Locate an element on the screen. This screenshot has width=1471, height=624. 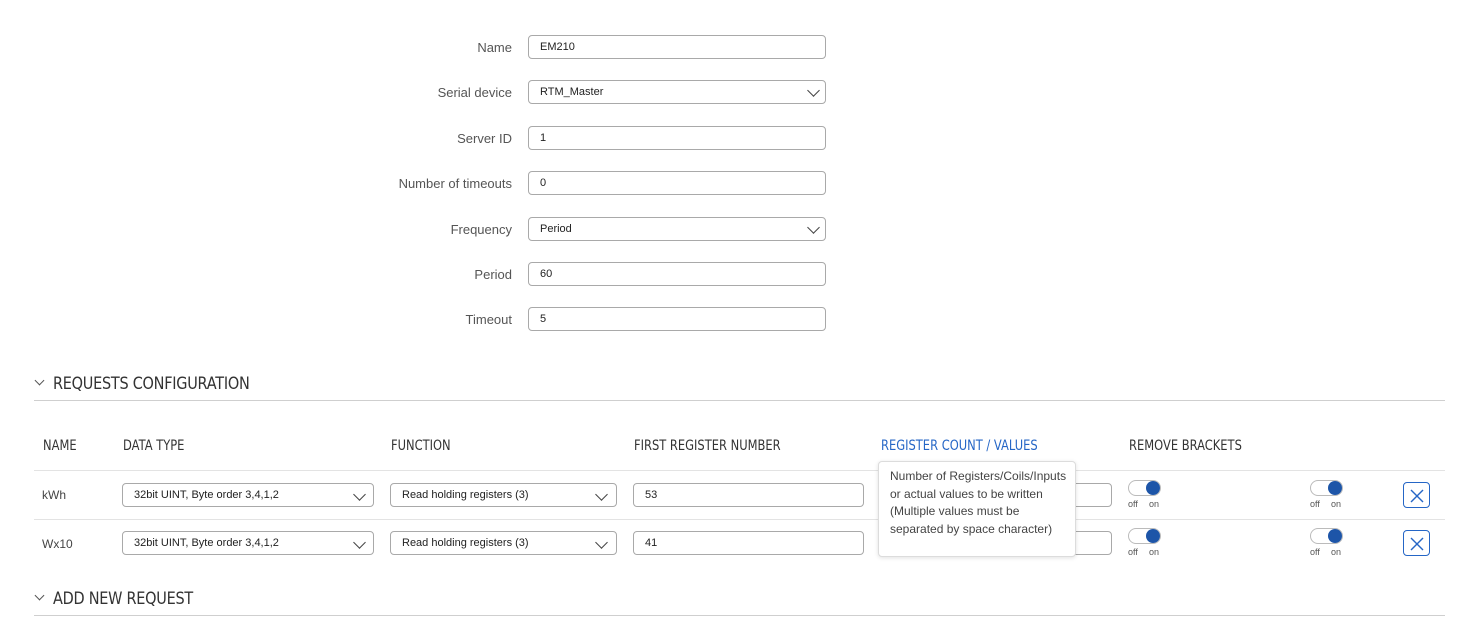
requests-section-header: REQUESTS CONFIGURATION is located at coordinates (739, 387).